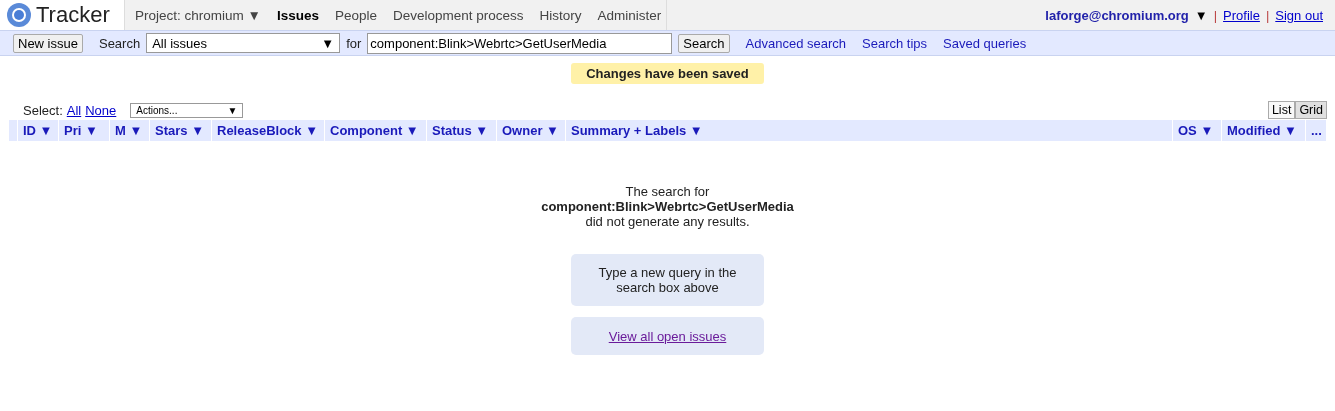 This screenshot has height=411, width=1335. Describe the element at coordinates (667, 191) in the screenshot. I see `empty-message: The search for` at that location.